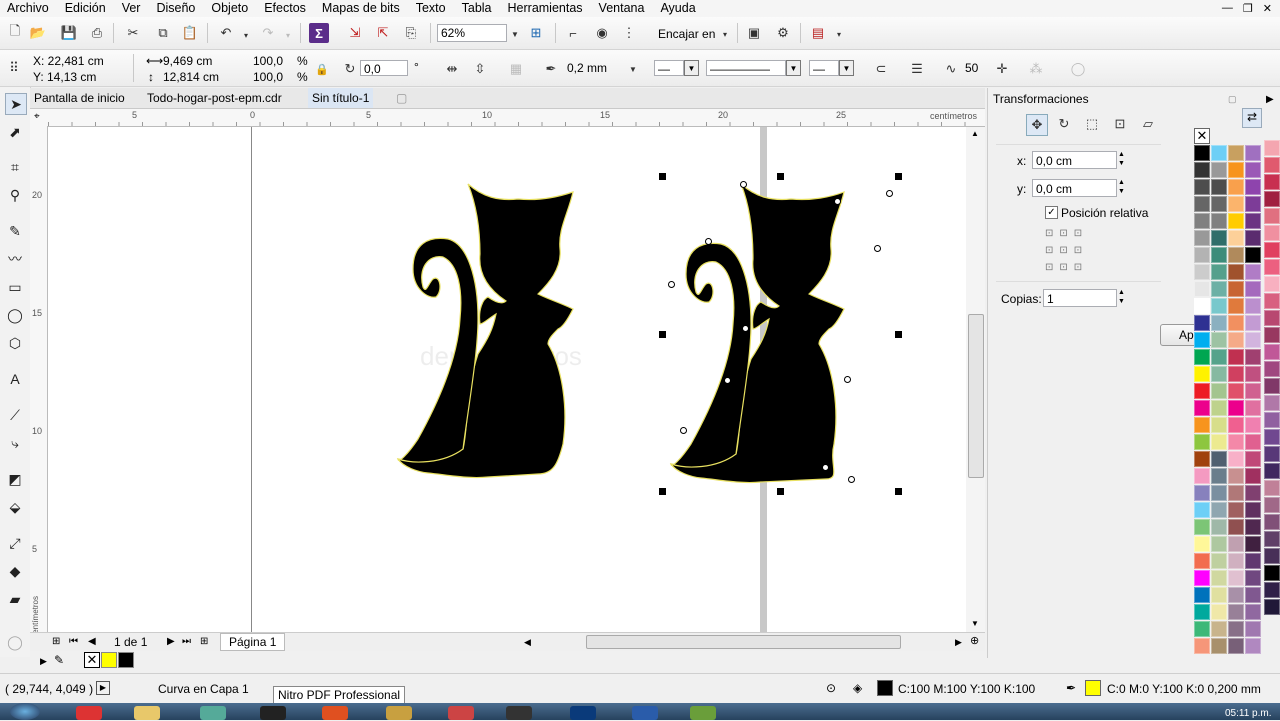 This screenshot has width=1280, height=721. Describe the element at coordinates (92, 660) in the screenshot. I see `no-color-swatch: ✕` at that location.